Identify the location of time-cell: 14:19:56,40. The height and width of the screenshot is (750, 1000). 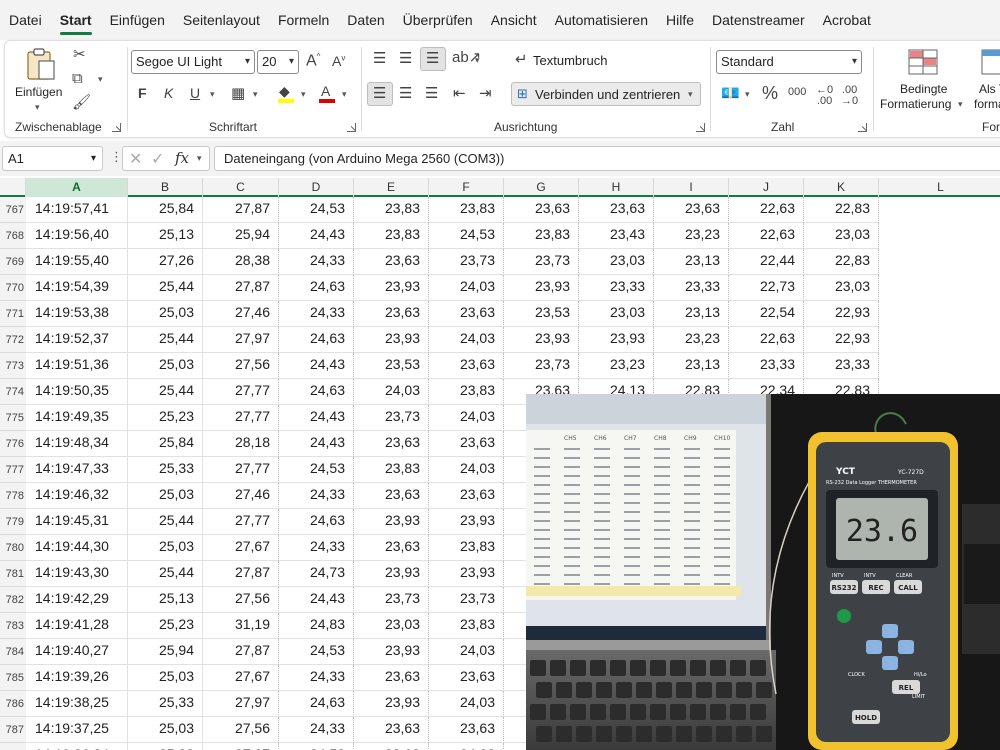
(77, 236).